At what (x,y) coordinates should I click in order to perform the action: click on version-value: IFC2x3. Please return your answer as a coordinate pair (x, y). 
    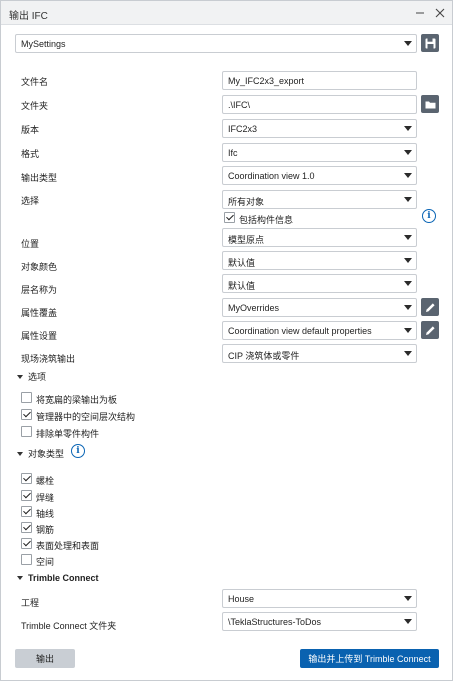
    Looking at the image, I should click on (243, 129).